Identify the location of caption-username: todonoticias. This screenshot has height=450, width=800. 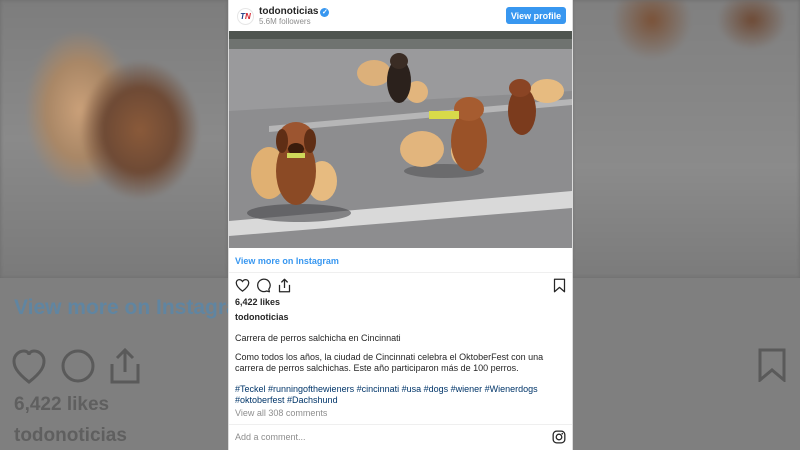
(262, 317).